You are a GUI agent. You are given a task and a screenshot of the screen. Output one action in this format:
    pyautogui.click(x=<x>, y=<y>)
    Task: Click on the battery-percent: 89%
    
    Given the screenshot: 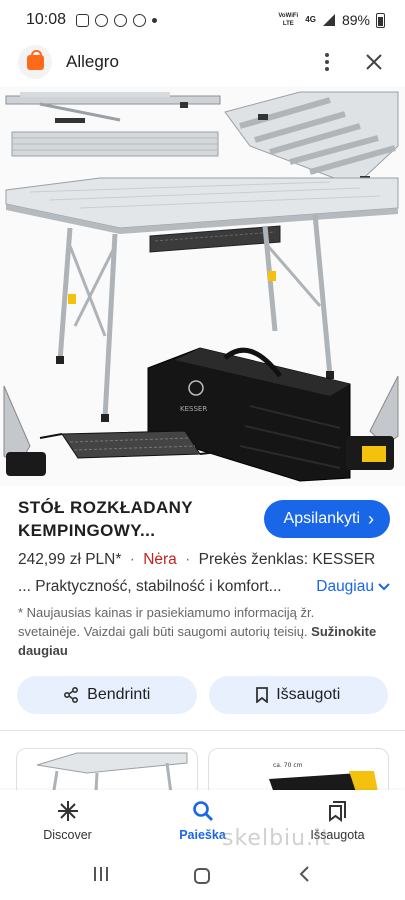 What is the action you would take?
    pyautogui.click(x=355, y=20)
    